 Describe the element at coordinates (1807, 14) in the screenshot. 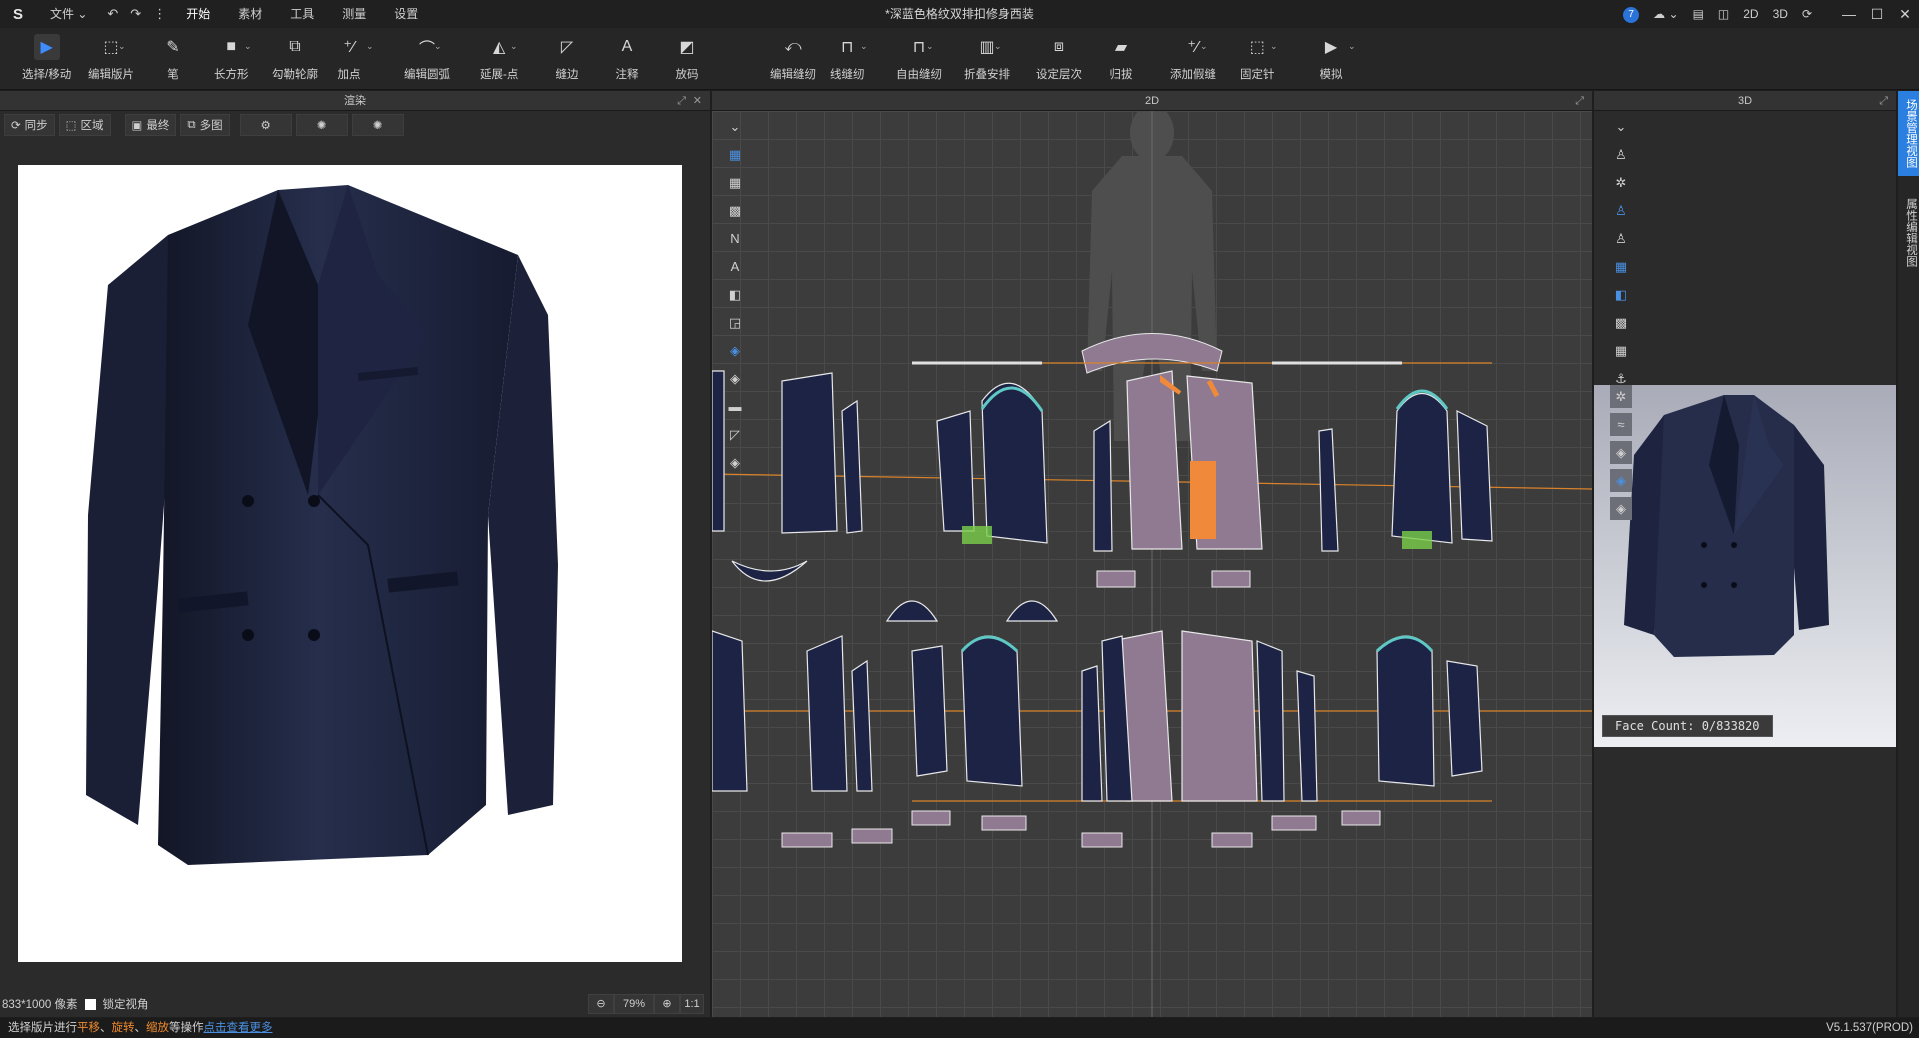

I see `refresh-icon: ⟳` at that location.